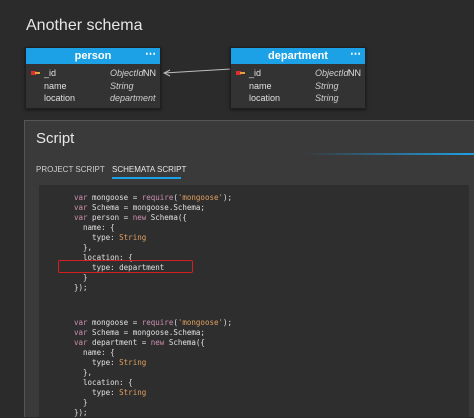 Image resolution: width=474 pixels, height=418 pixels. I want to click on entity-name: person, so click(93, 56).